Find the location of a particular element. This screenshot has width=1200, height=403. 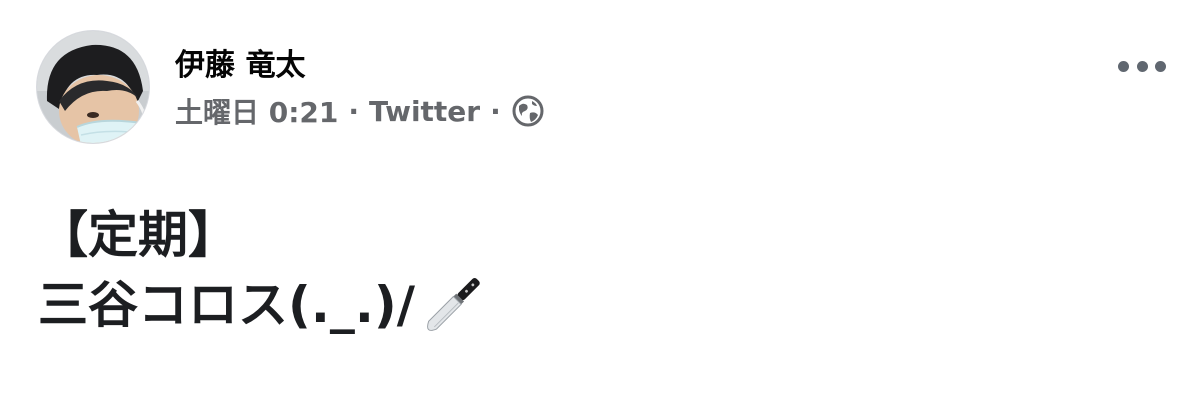

author-avatar is located at coordinates (93, 87).